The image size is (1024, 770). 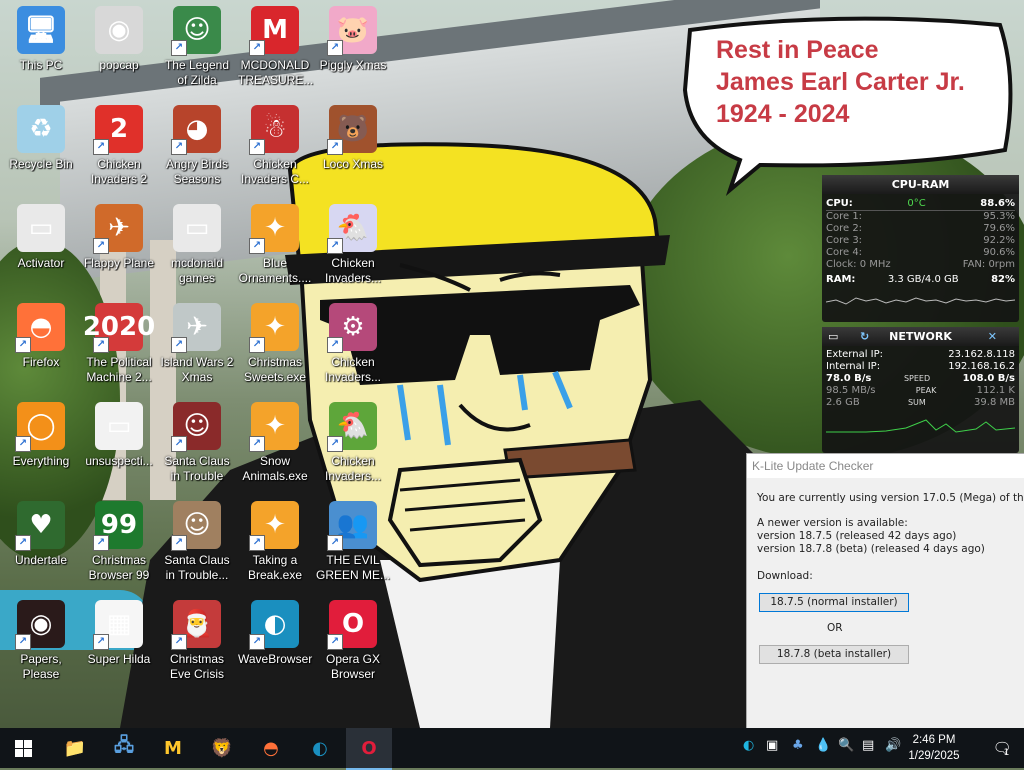 I want to click on desktop-icon-popcap: ◉ popcap, so click(x=119, y=48).